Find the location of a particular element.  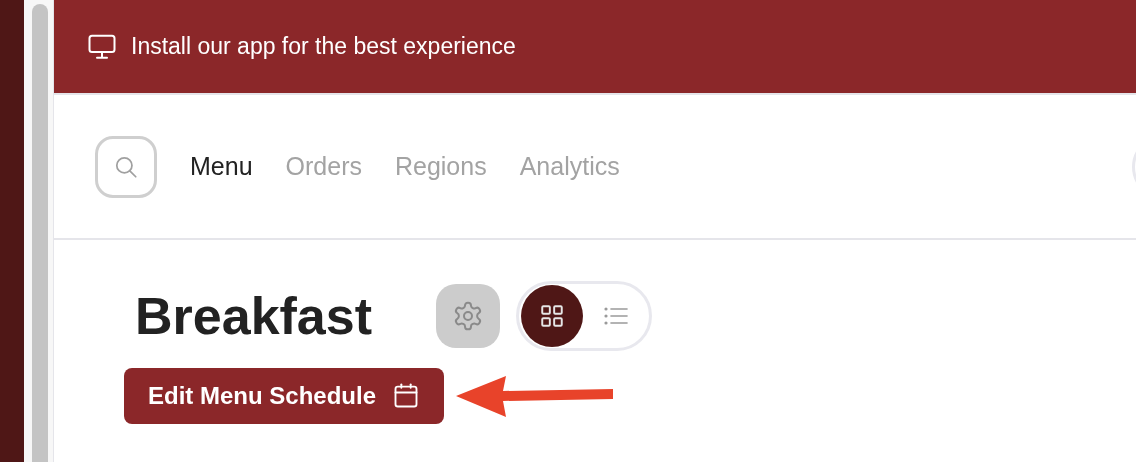

edit-schedule-button: Edit Menu Schedule is located at coordinates (284, 396).